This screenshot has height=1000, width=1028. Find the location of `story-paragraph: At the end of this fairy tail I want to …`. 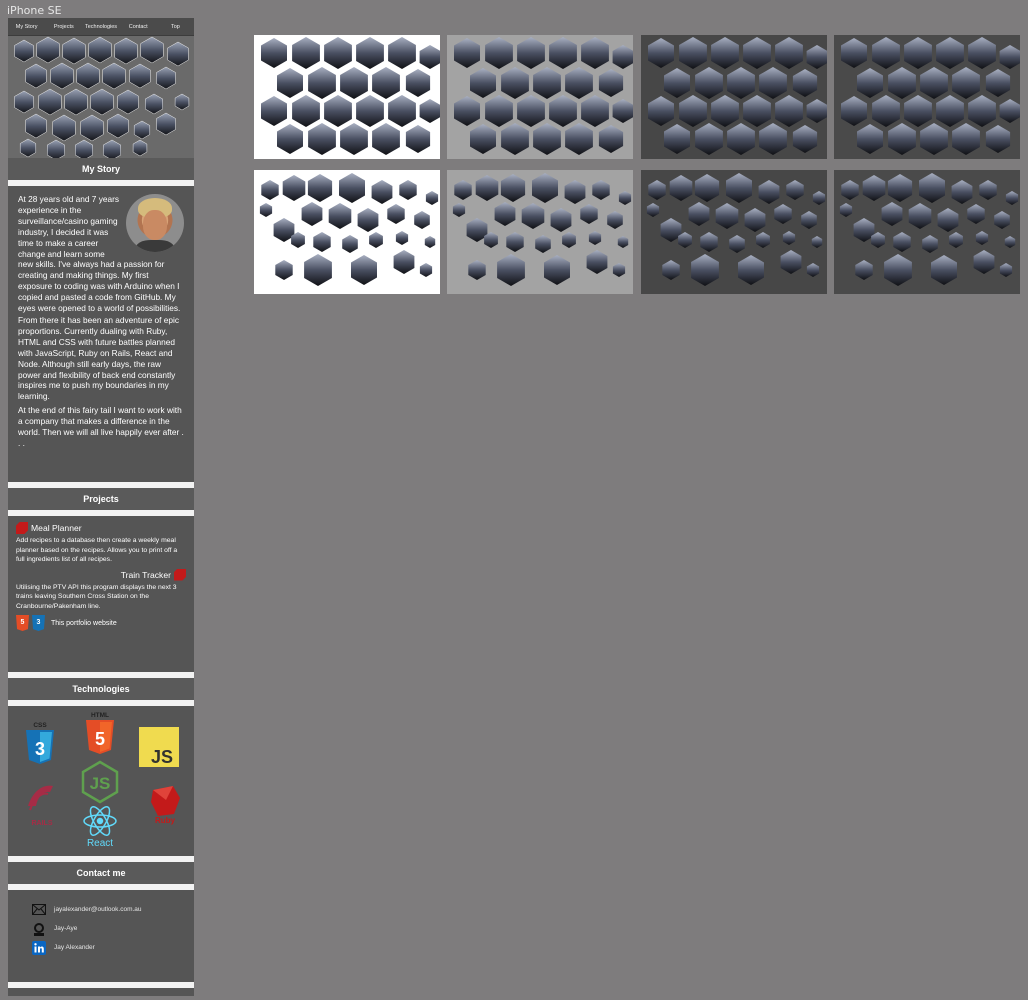

story-paragraph: At the end of this fairy tail I want to … is located at coordinates (101, 426).